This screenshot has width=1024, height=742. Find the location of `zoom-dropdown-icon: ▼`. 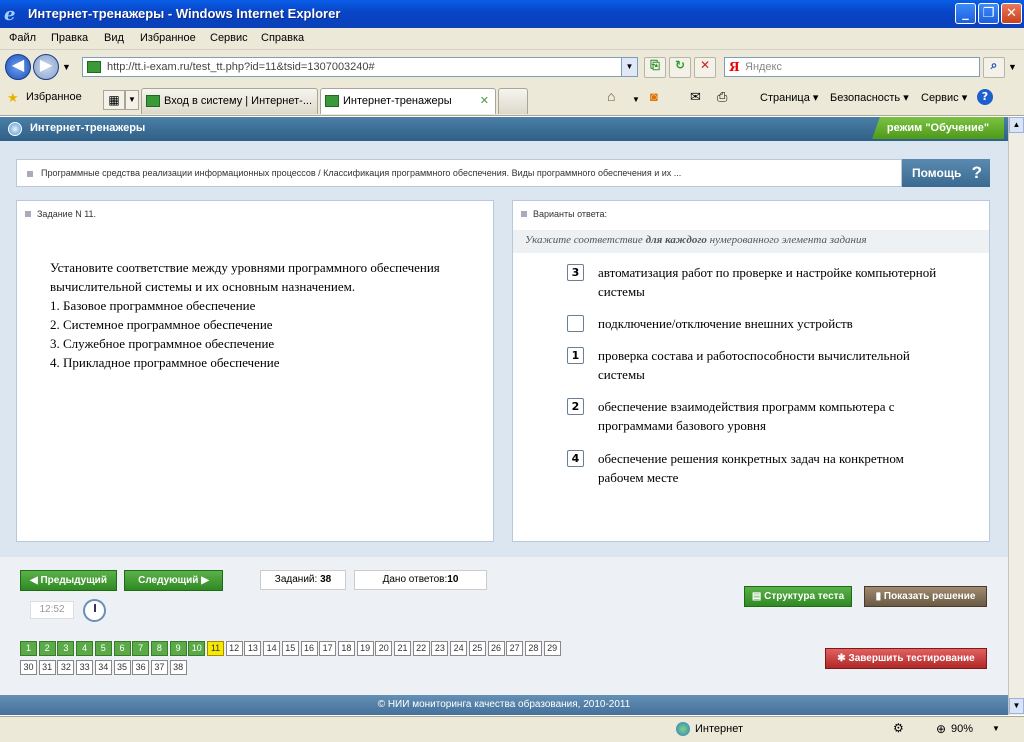

zoom-dropdown-icon: ▼ is located at coordinates (996, 728).